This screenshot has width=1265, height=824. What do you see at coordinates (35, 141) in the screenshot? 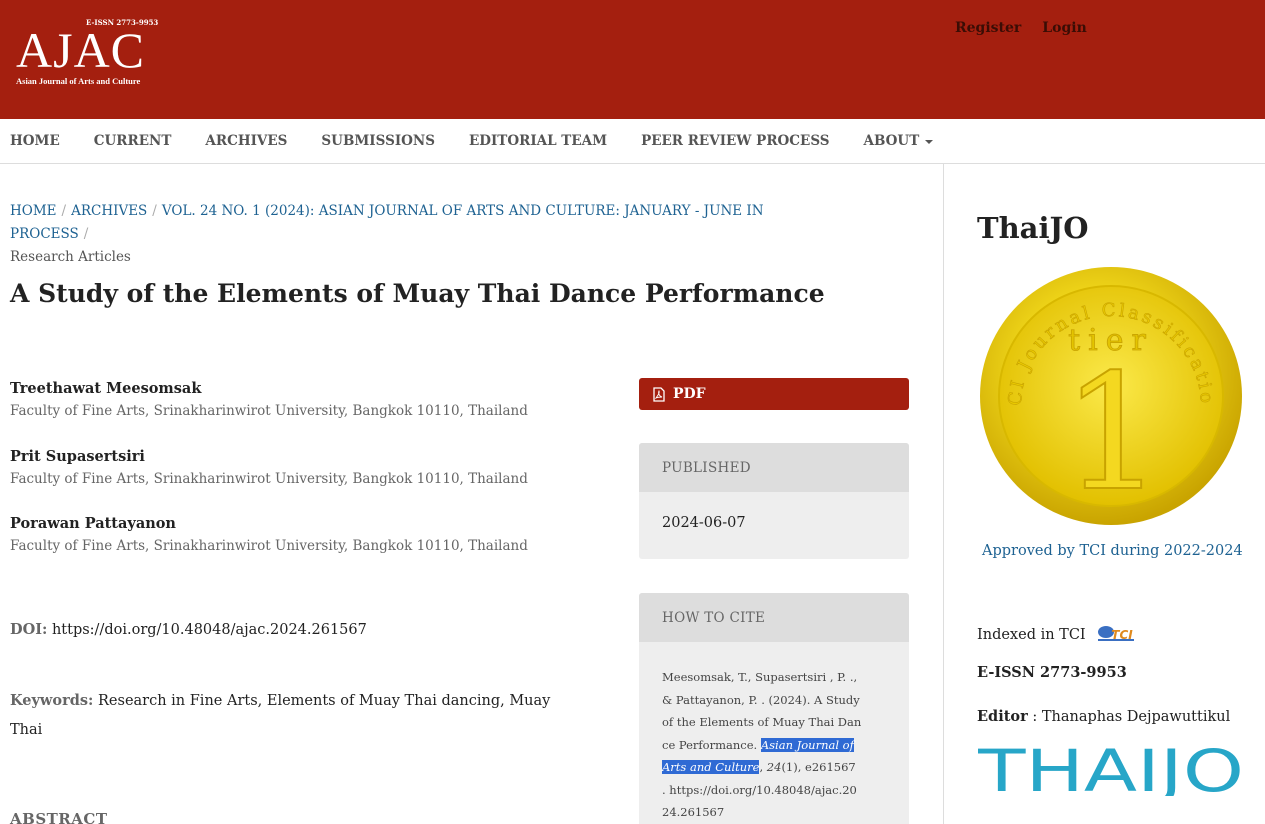
I see `nav-home: HOME` at bounding box center [35, 141].